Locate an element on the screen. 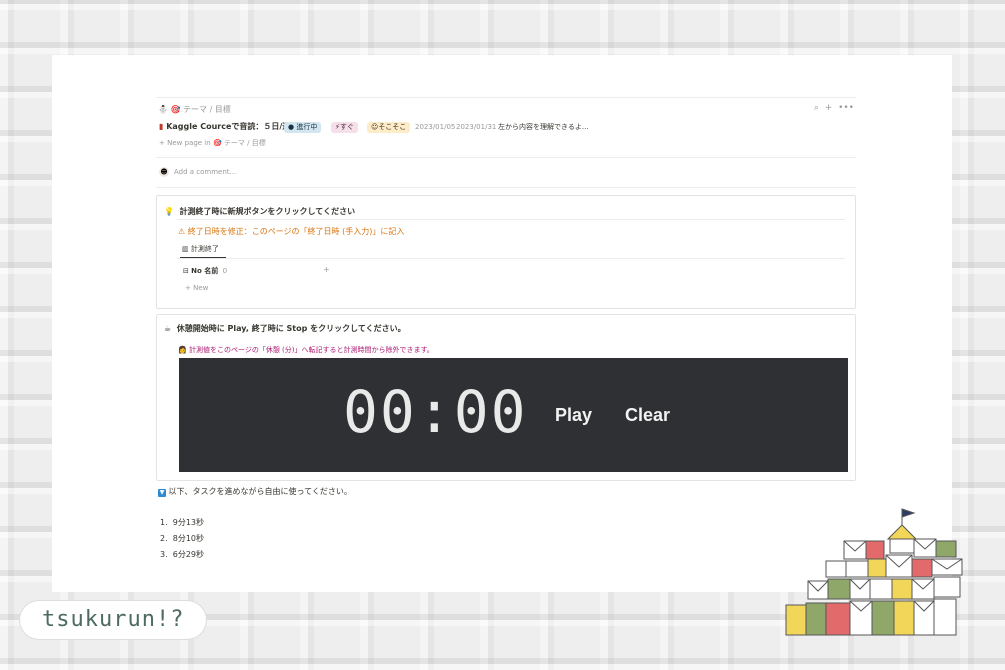  logo-text: tsukurun!? is located at coordinates (113, 619).